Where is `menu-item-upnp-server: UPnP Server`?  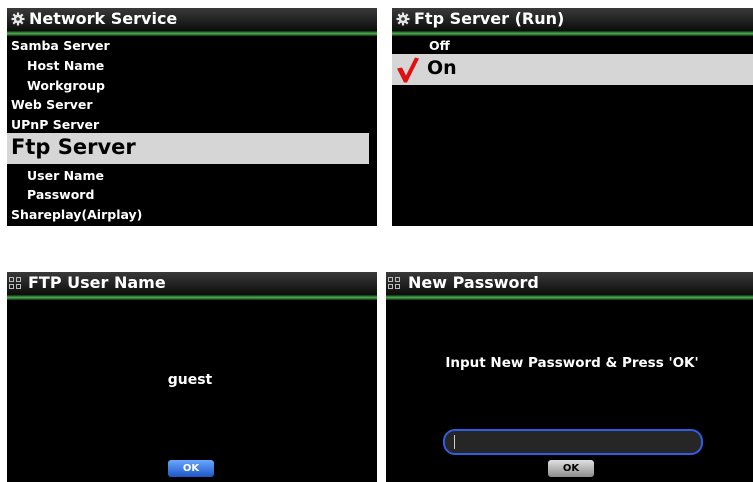 menu-item-upnp-server: UPnP Server is located at coordinates (55, 124).